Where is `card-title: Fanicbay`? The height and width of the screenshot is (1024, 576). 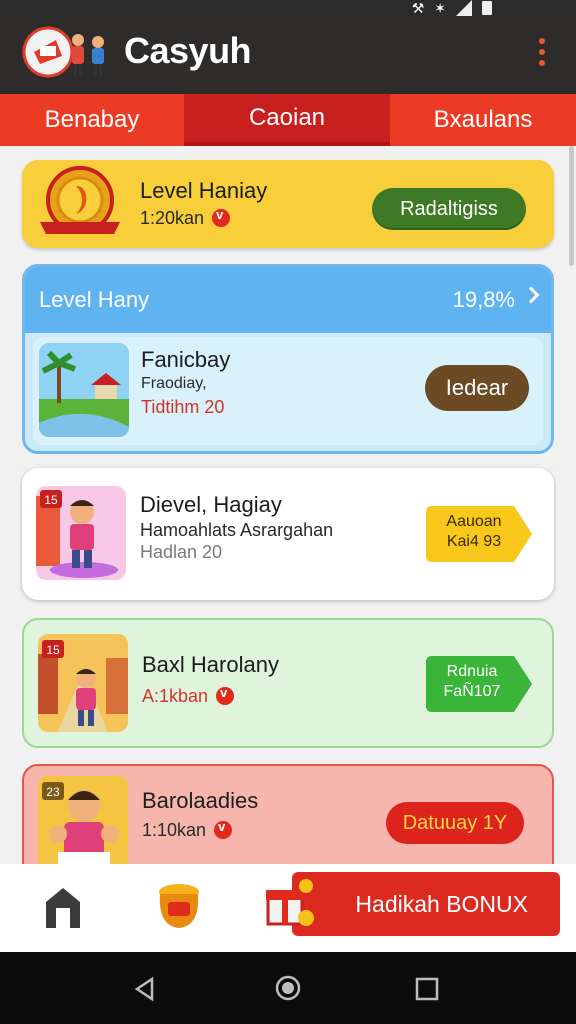 card-title: Fanicbay is located at coordinates (186, 359).